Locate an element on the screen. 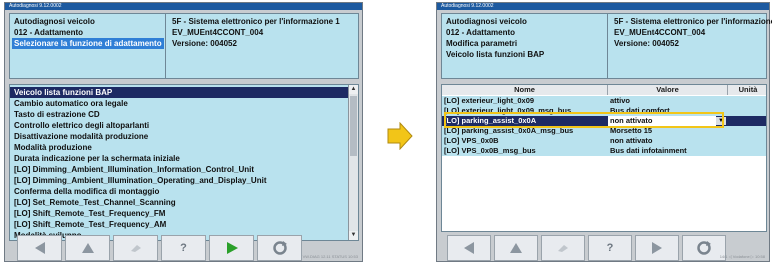 The width and height of the screenshot is (772, 264). right-header-version: Versione: 004052 is located at coordinates (646, 43).